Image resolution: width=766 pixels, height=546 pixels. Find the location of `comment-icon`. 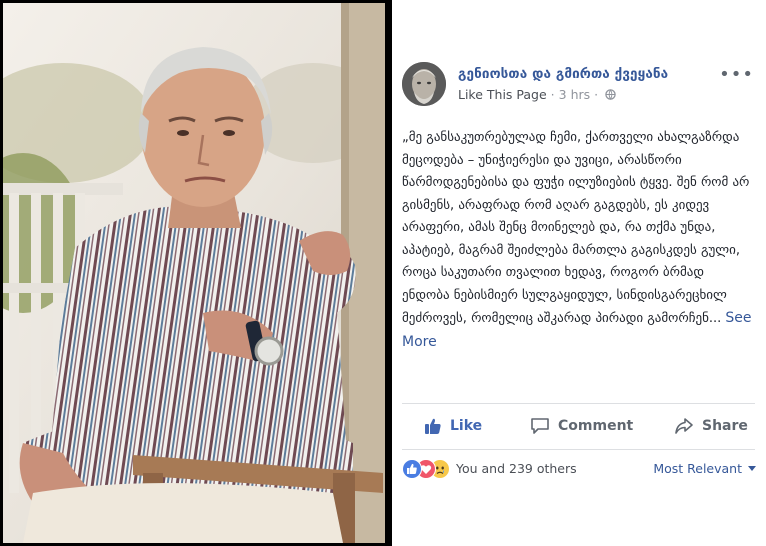

comment-icon is located at coordinates (540, 426).